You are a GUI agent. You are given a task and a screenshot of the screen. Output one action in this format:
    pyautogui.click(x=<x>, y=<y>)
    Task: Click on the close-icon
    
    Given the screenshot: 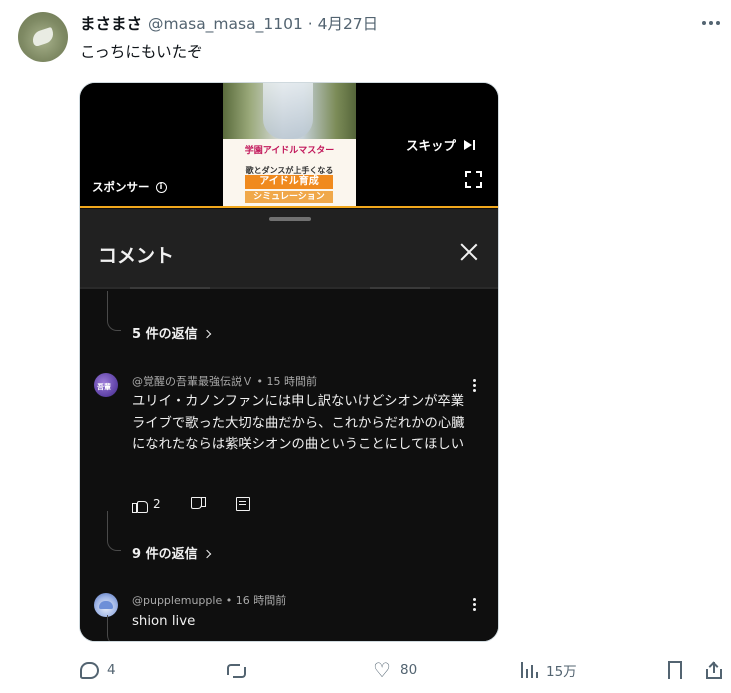 What is the action you would take?
    pyautogui.click(x=469, y=252)
    